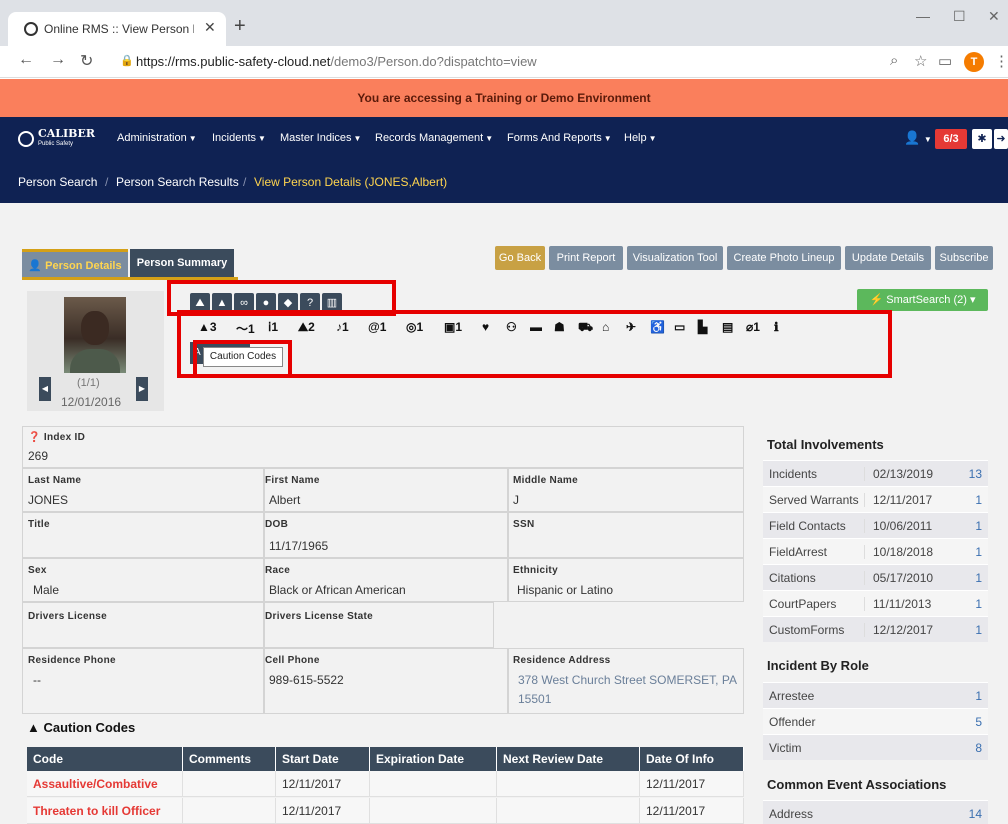  What do you see at coordinates (559, 138) in the screenshot?
I see `menu-forms-and-reports: Forms And Reports ▼` at bounding box center [559, 138].